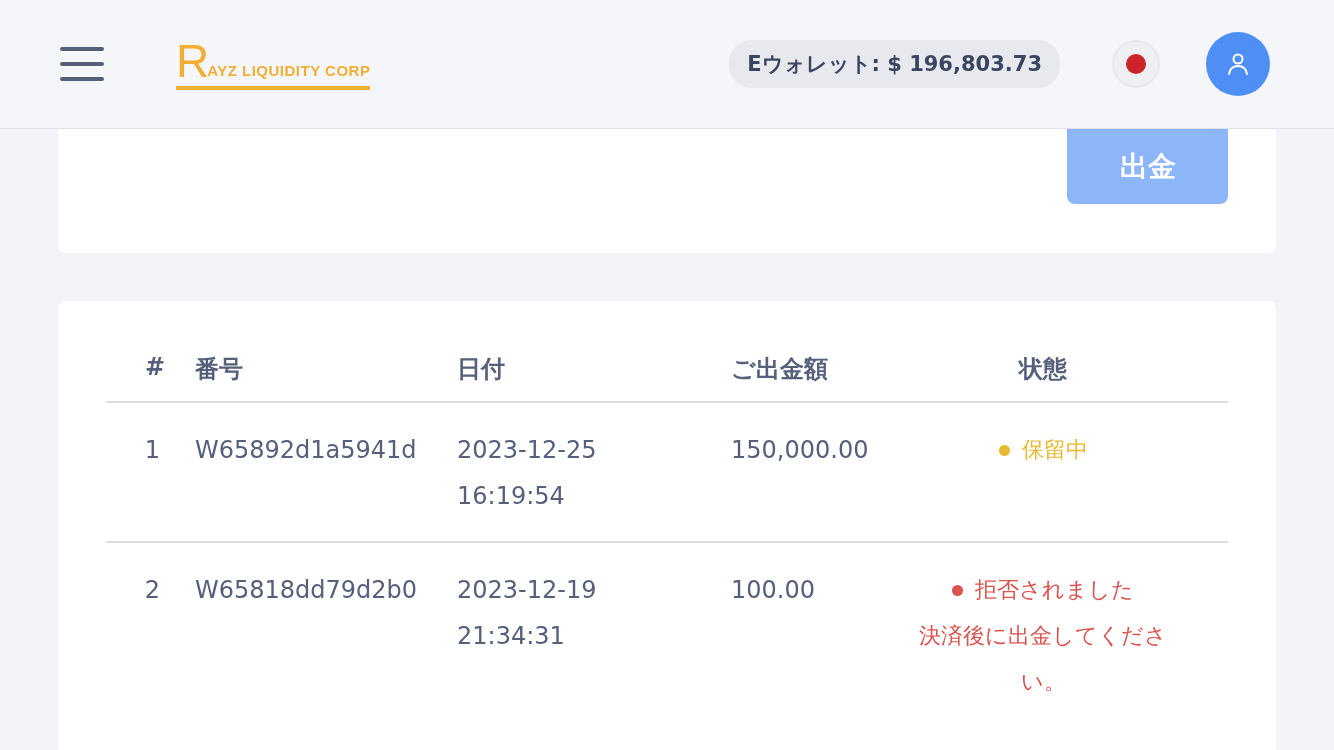  I want to click on column-header: 番号, so click(219, 369).